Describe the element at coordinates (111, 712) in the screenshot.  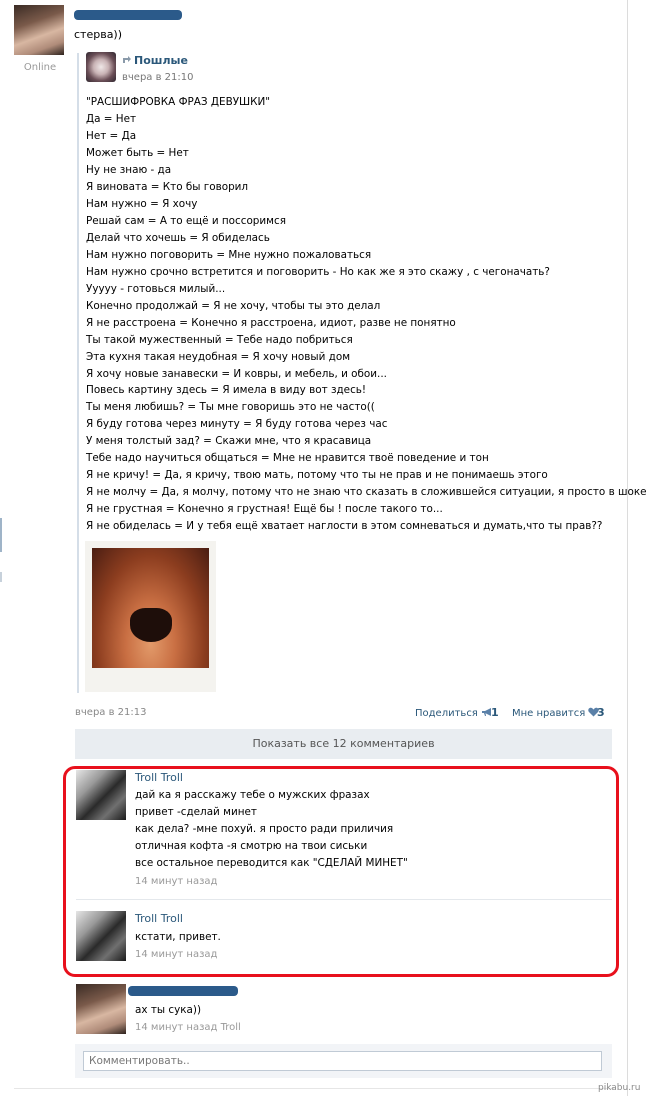
I see `post-date: вчера в 21:13` at that location.